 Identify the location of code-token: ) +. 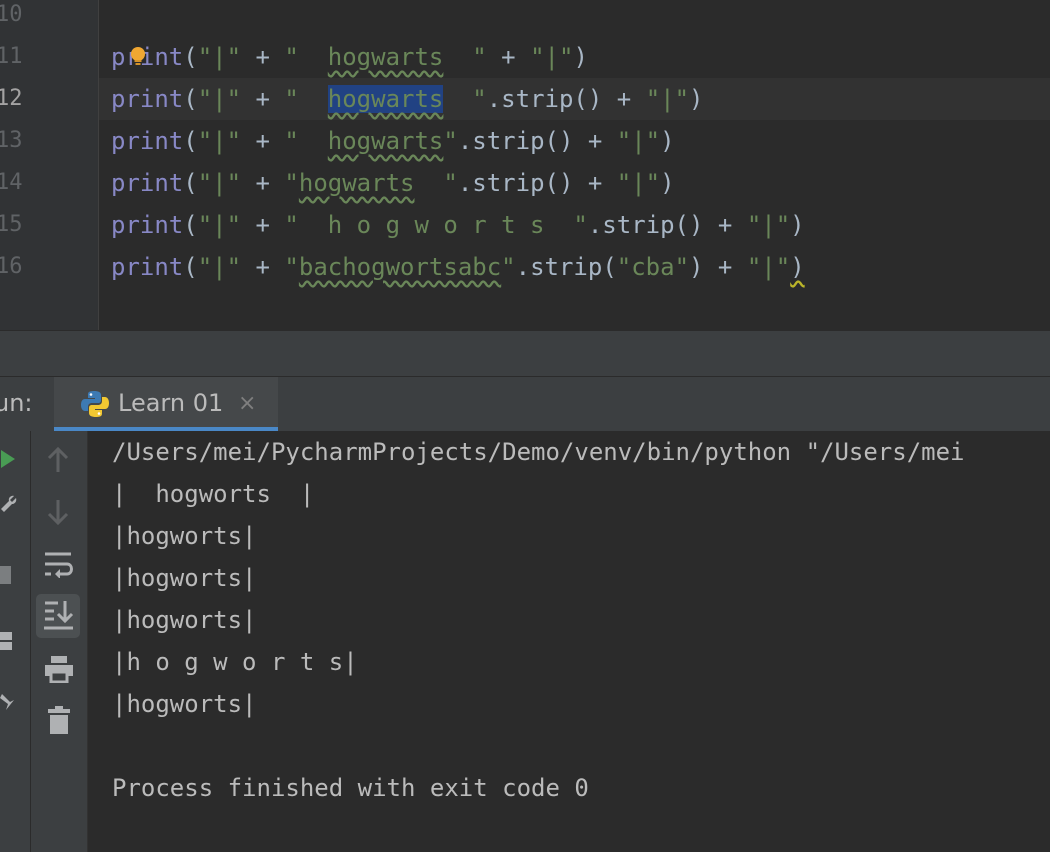
(718, 267).